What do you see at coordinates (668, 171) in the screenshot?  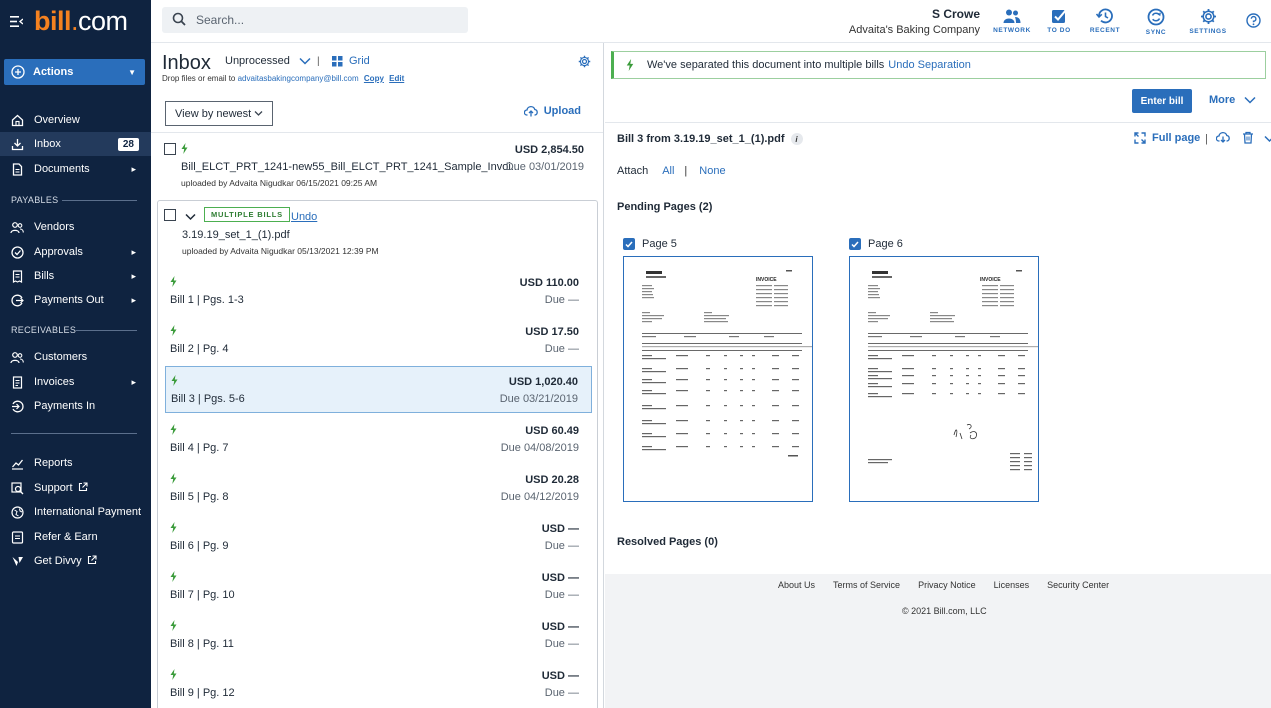 I see `attach-all-link: All` at bounding box center [668, 171].